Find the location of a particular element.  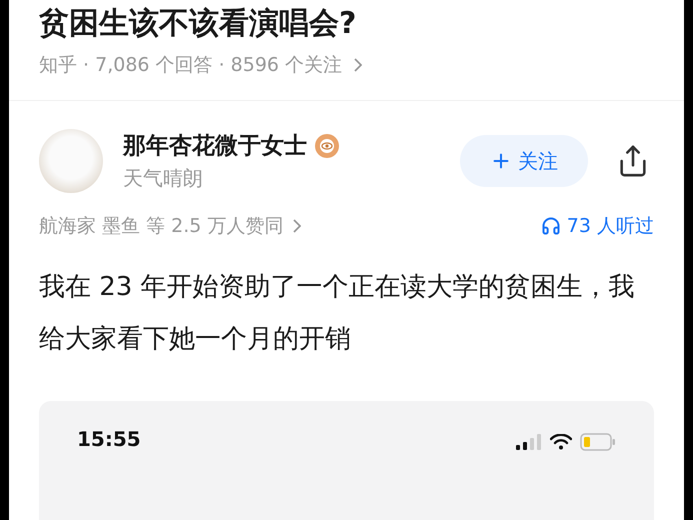

question-meta: 知乎 · 7,086 个回答 · 8596 个关注 is located at coordinates (190, 65).